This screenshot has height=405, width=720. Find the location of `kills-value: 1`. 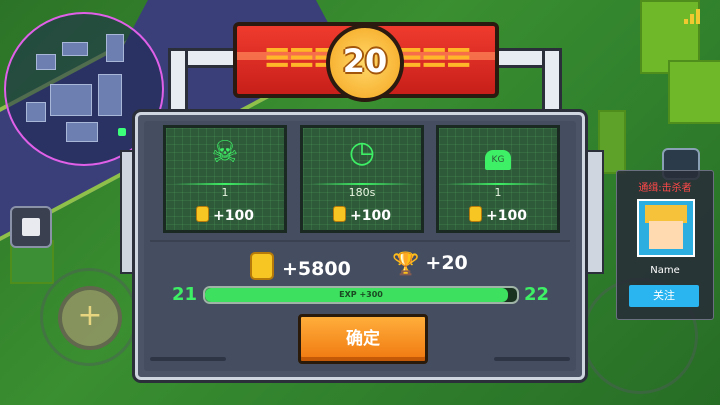

kills-value: 1 is located at coordinates (225, 192).